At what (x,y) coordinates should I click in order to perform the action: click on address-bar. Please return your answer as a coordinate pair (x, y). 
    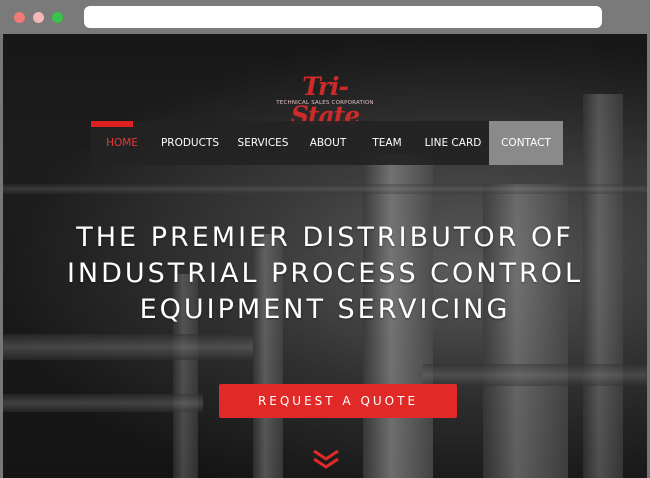
    Looking at the image, I should click on (343, 17).